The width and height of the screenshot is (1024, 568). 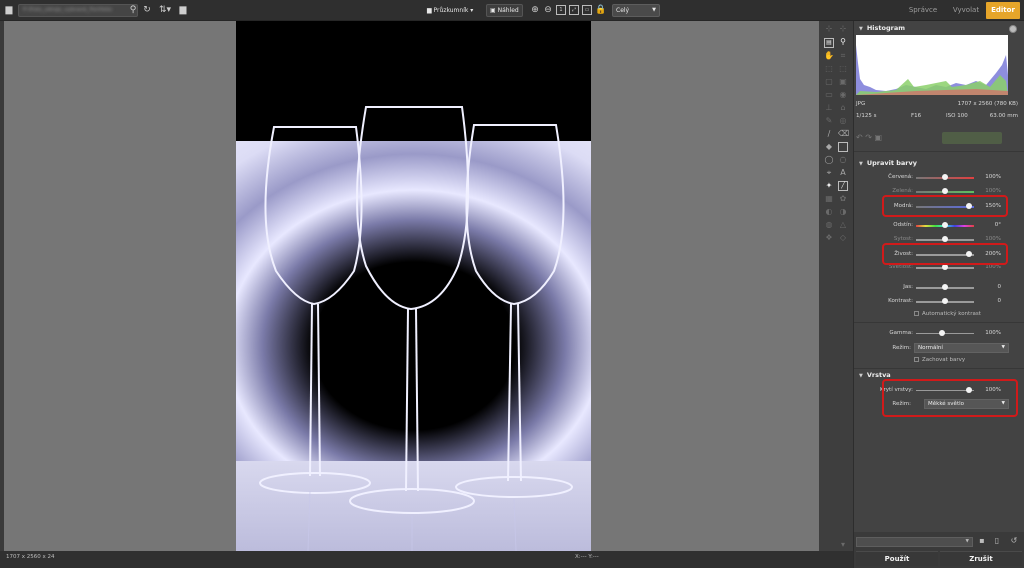 What do you see at coordinates (829, 95) in the screenshot?
I see `mask-icon: ▭` at bounding box center [829, 95].